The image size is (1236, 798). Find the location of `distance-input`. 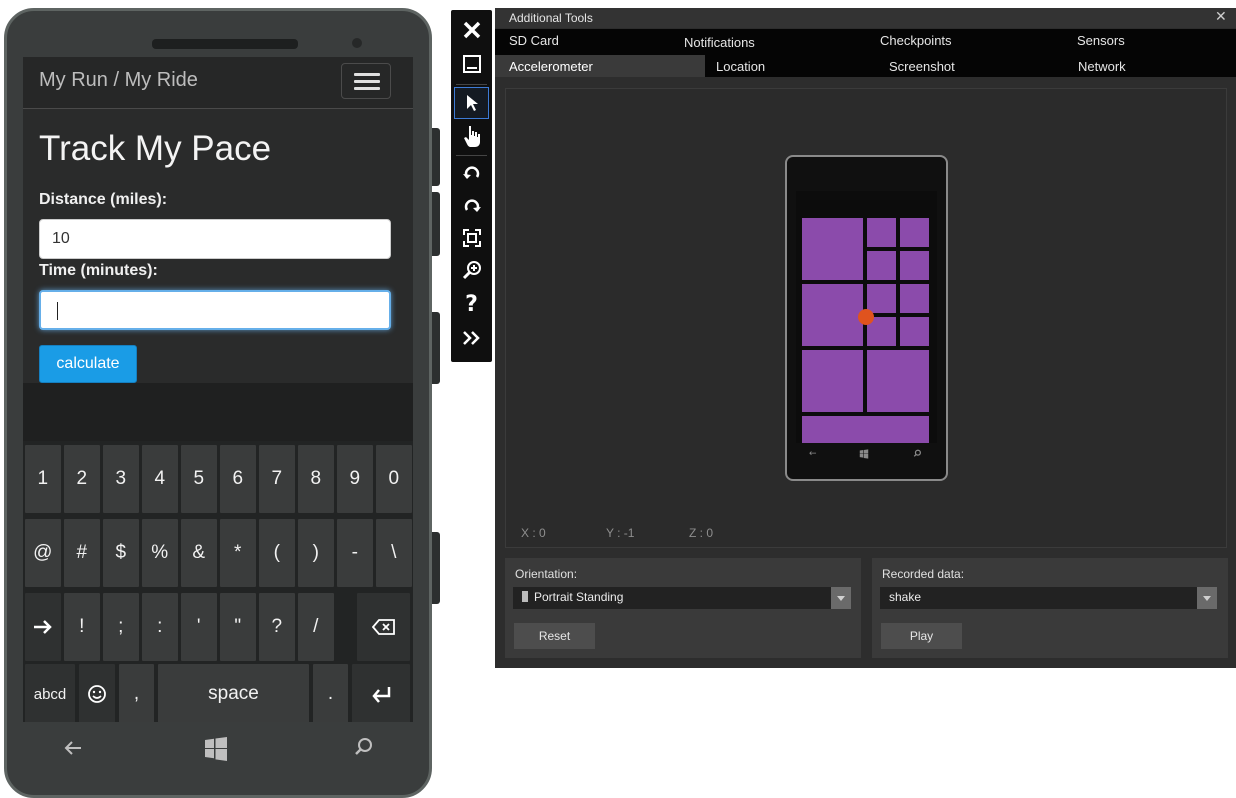

distance-input is located at coordinates (215, 239).